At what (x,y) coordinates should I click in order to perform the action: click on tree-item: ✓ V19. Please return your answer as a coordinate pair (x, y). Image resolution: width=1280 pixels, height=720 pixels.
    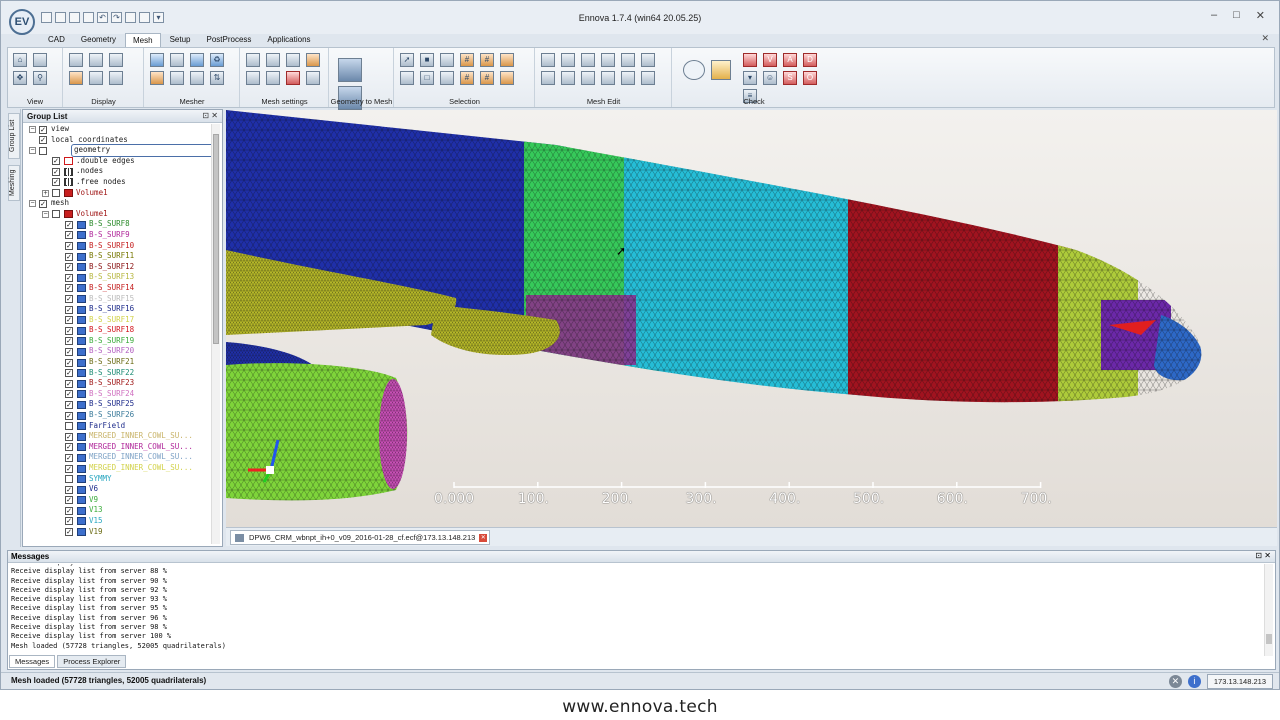
    Looking at the image, I should click on (118, 532).